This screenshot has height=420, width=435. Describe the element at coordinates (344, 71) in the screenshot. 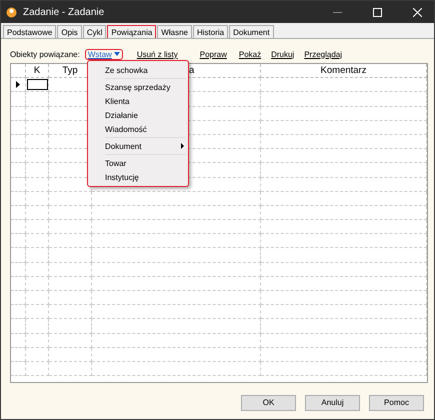

I see `column-header: Komentarz` at that location.